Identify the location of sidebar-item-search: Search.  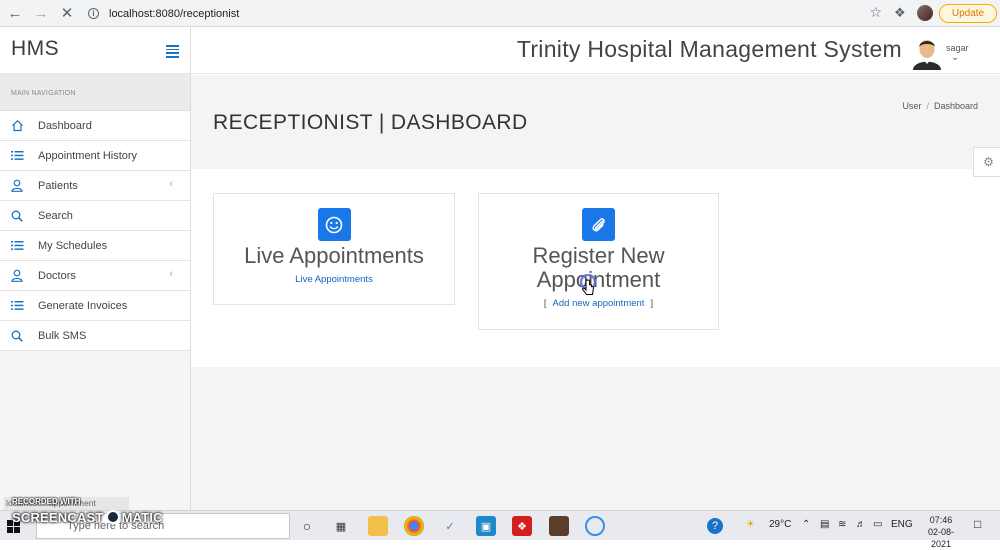
(95, 216).